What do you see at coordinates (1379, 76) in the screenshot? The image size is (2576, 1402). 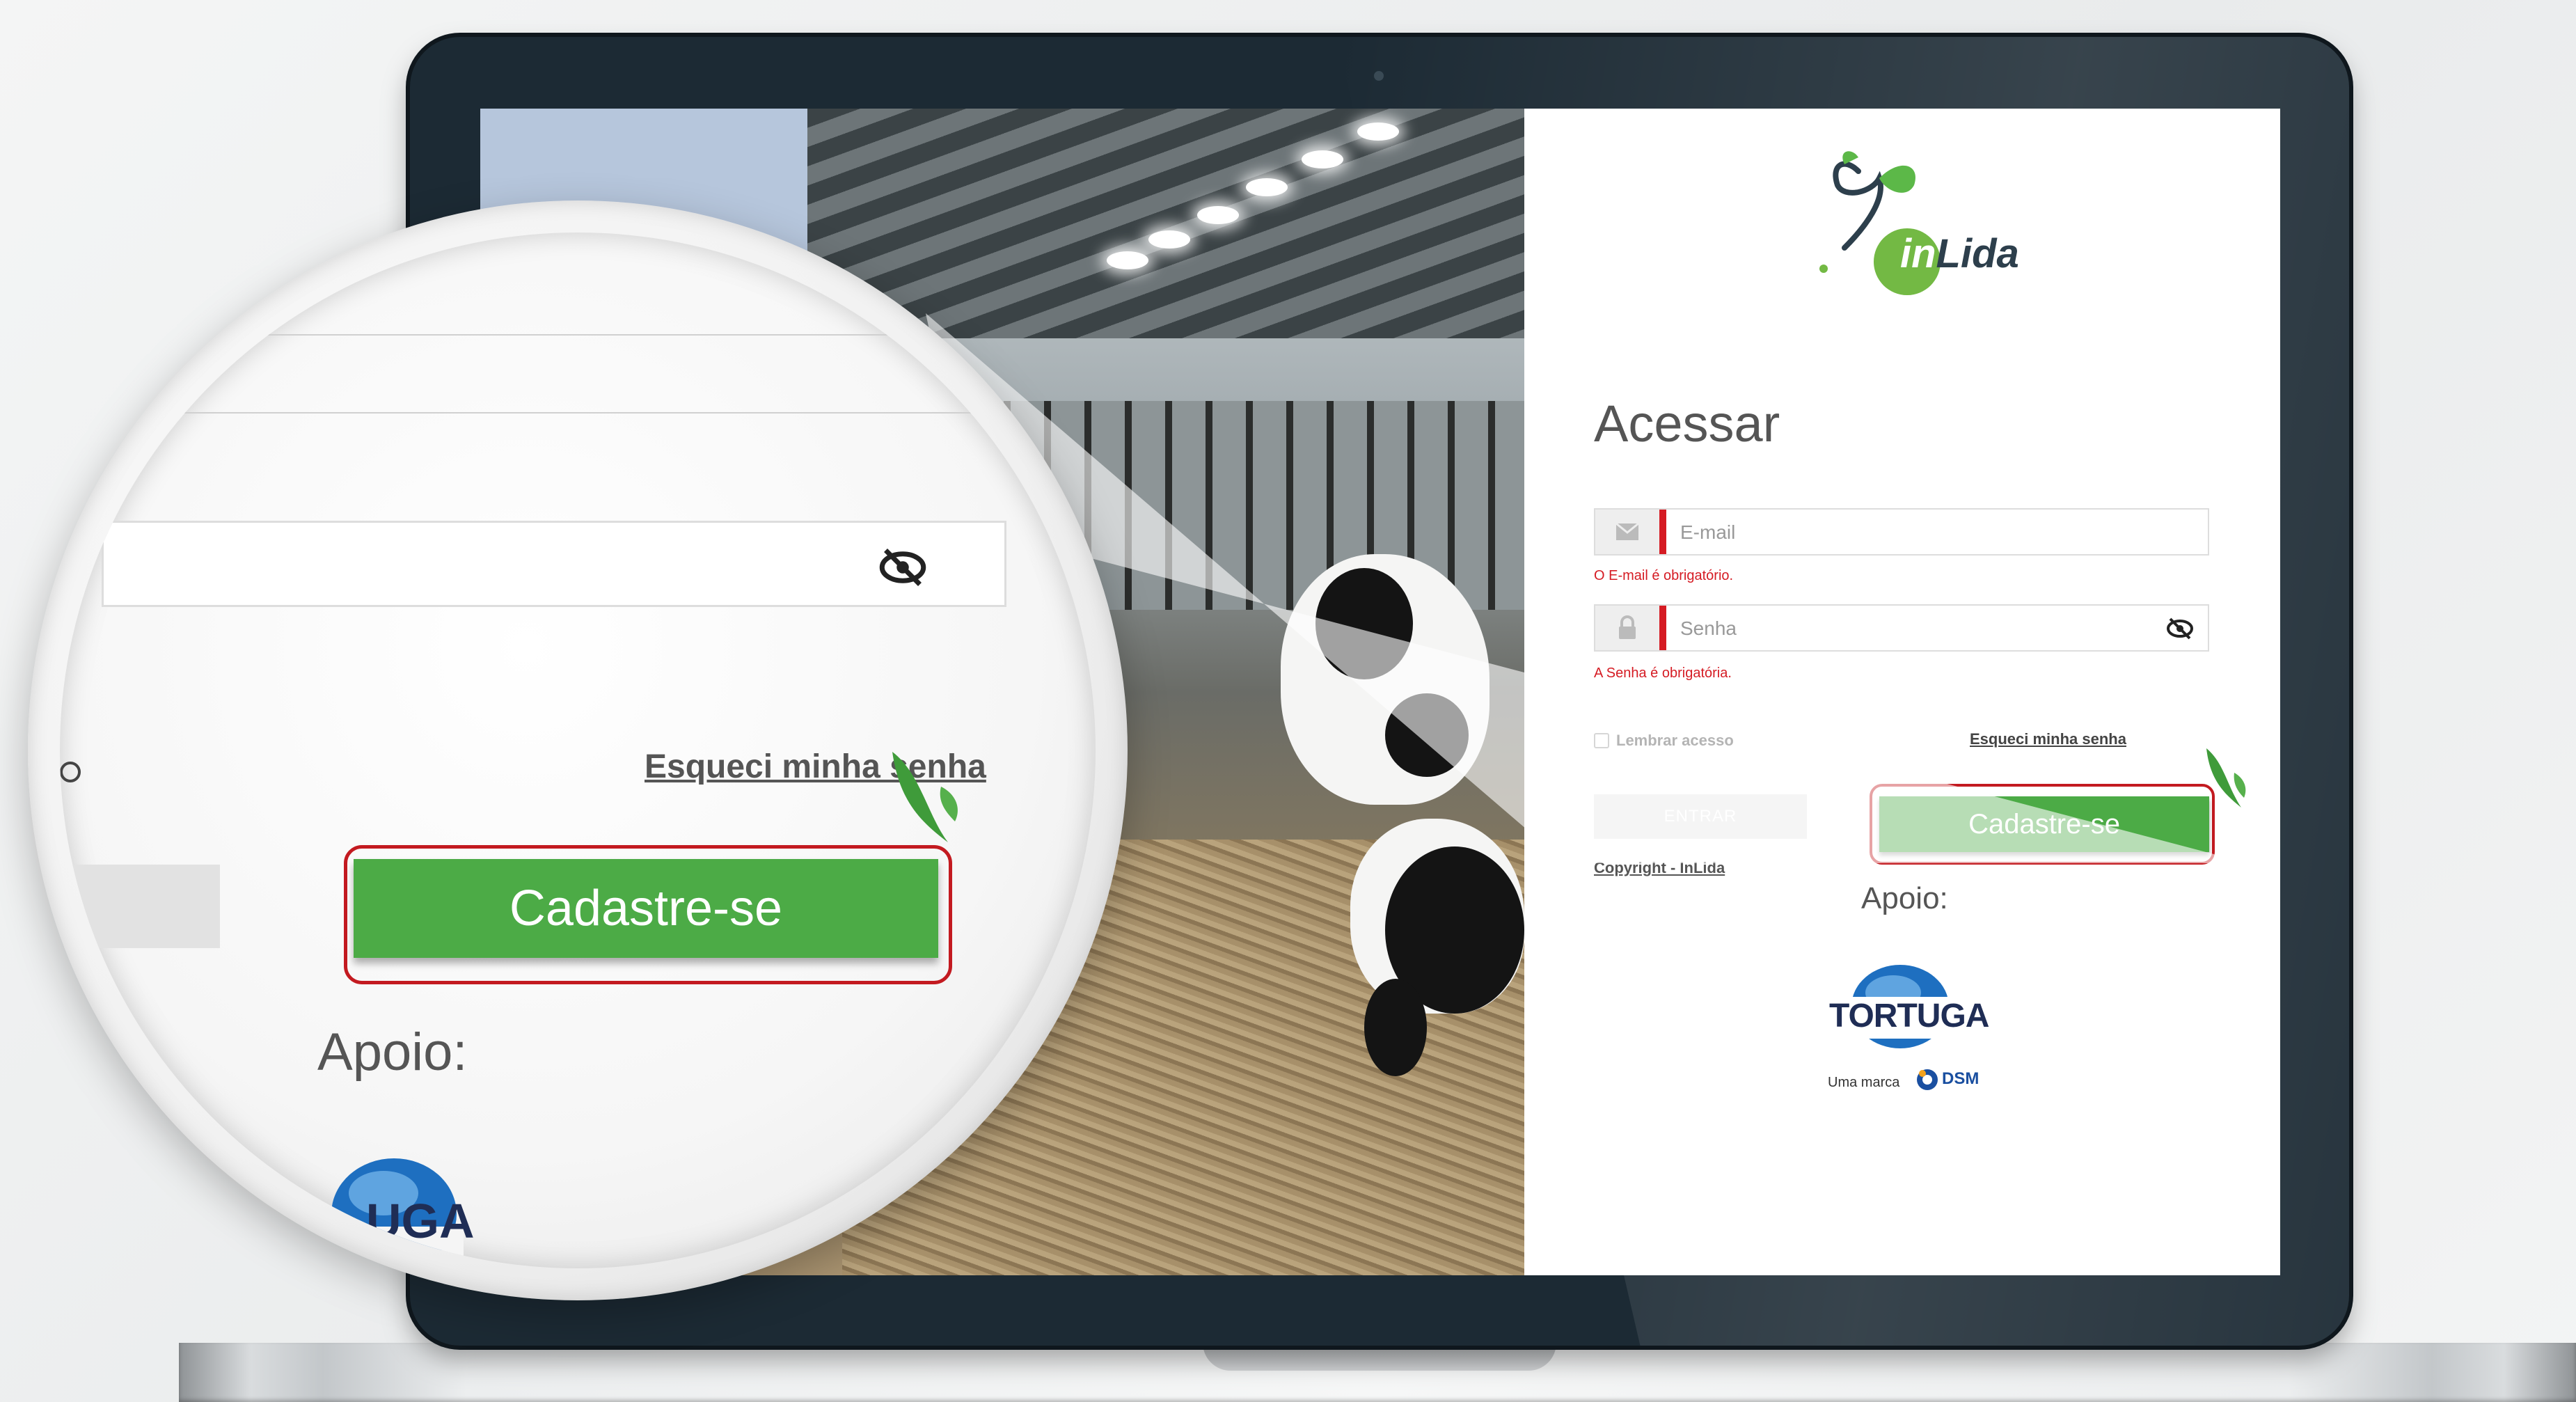 I see `webcam` at bounding box center [1379, 76].